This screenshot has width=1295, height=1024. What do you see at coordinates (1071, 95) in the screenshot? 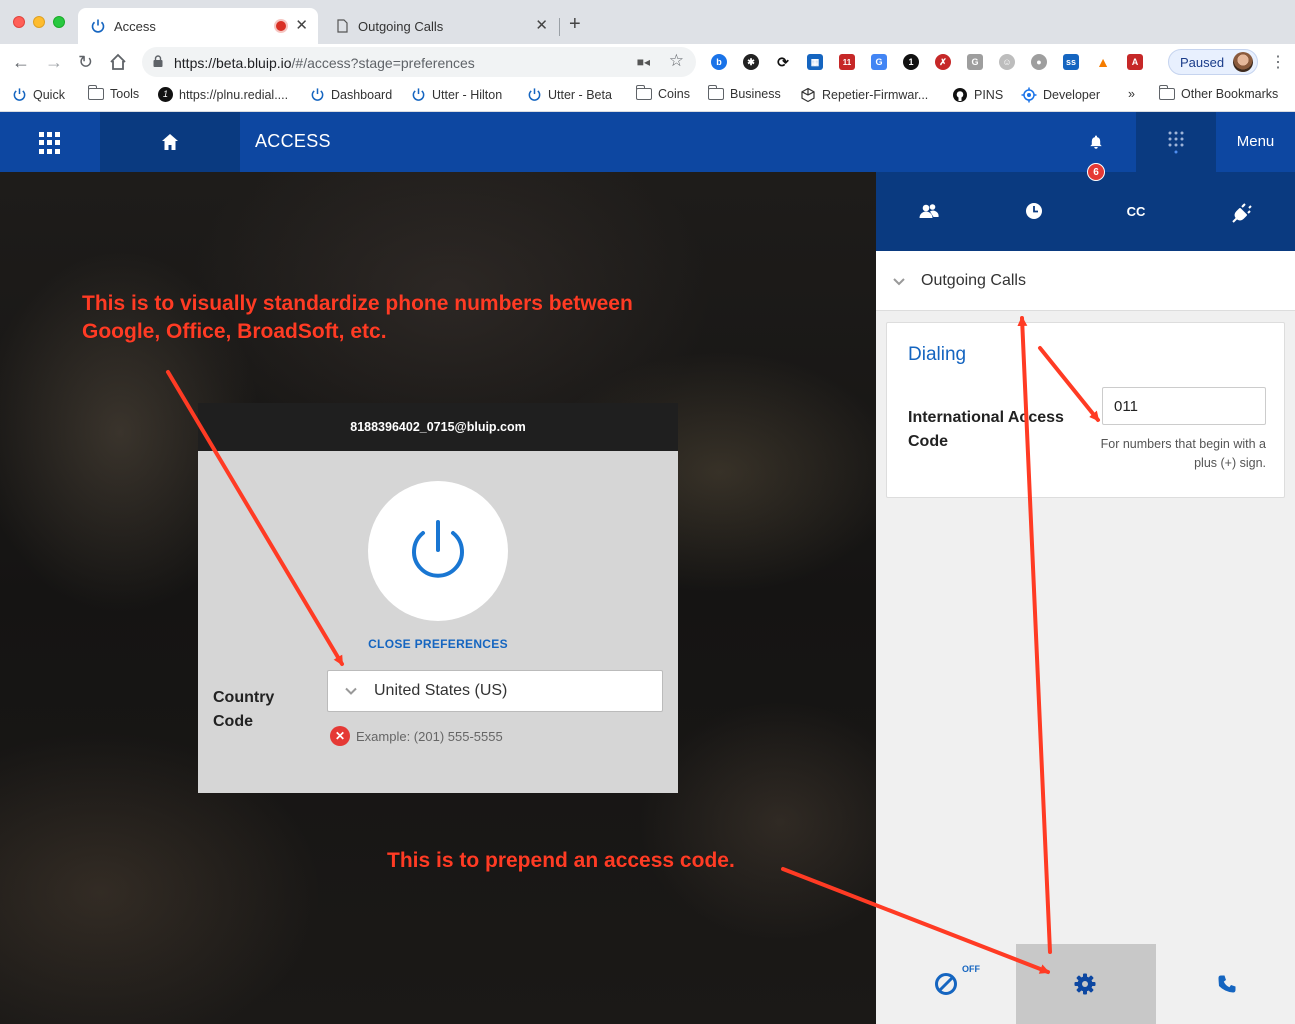
I see `bookmark-label: Developer` at bounding box center [1071, 95].